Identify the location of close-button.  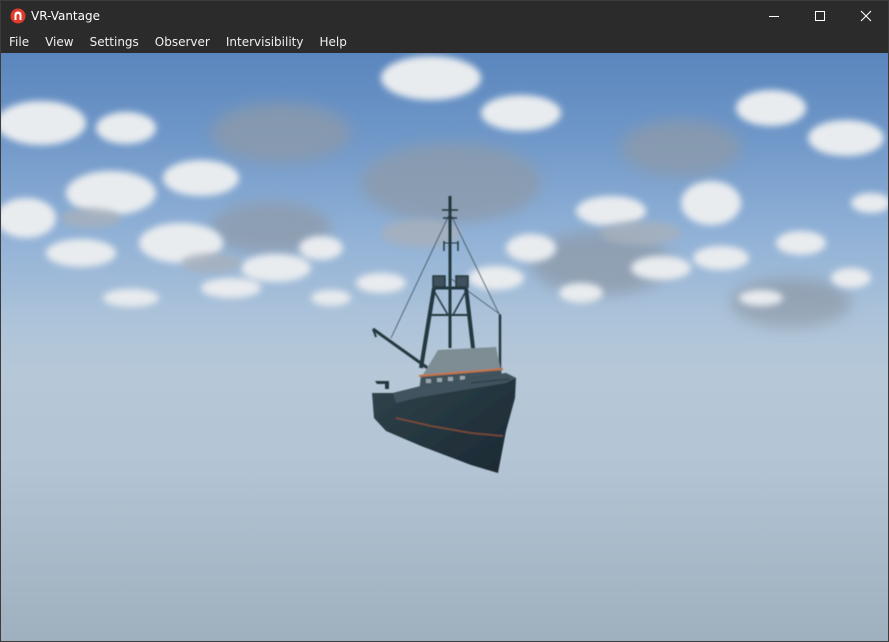
(866, 16).